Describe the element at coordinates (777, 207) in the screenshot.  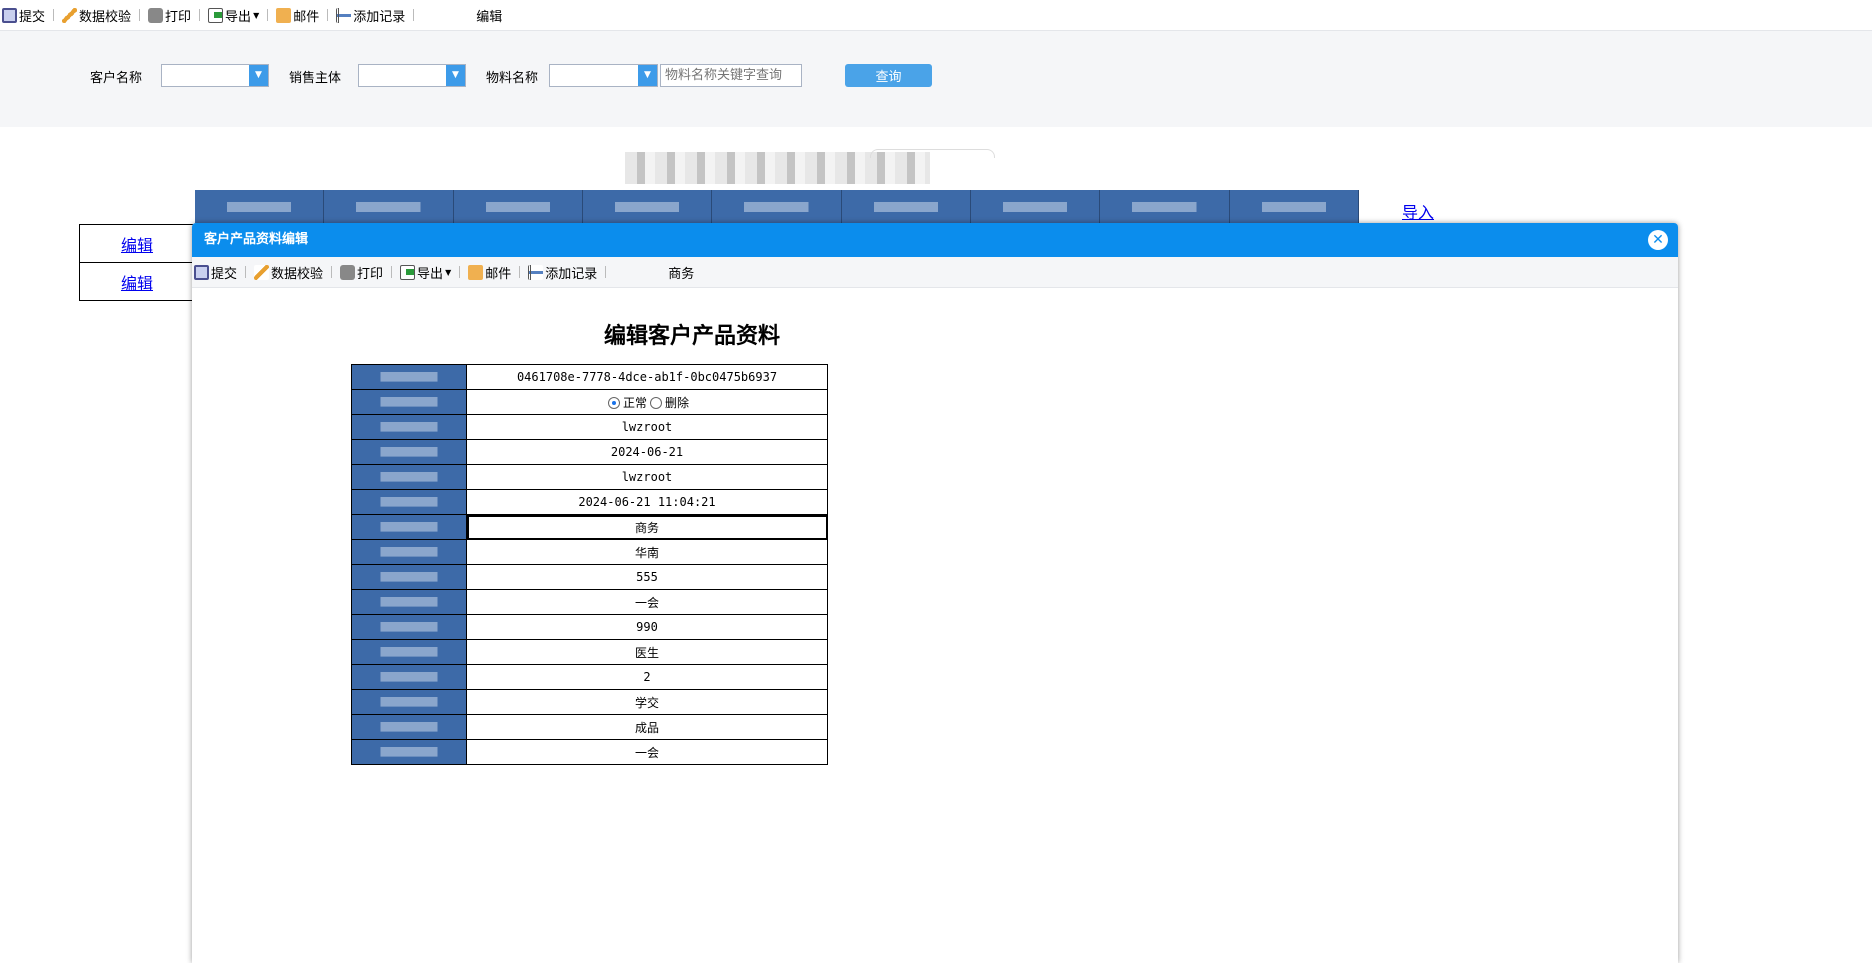
I see `table-header` at that location.